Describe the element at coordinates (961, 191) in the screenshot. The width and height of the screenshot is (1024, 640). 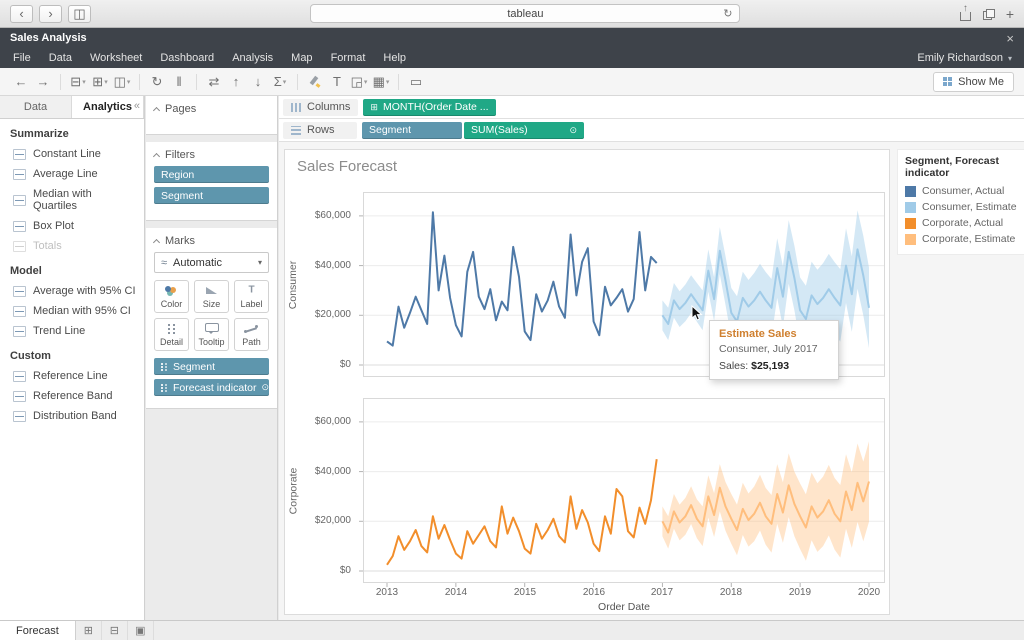
I see `legend-item: Consumer, Actual` at that location.